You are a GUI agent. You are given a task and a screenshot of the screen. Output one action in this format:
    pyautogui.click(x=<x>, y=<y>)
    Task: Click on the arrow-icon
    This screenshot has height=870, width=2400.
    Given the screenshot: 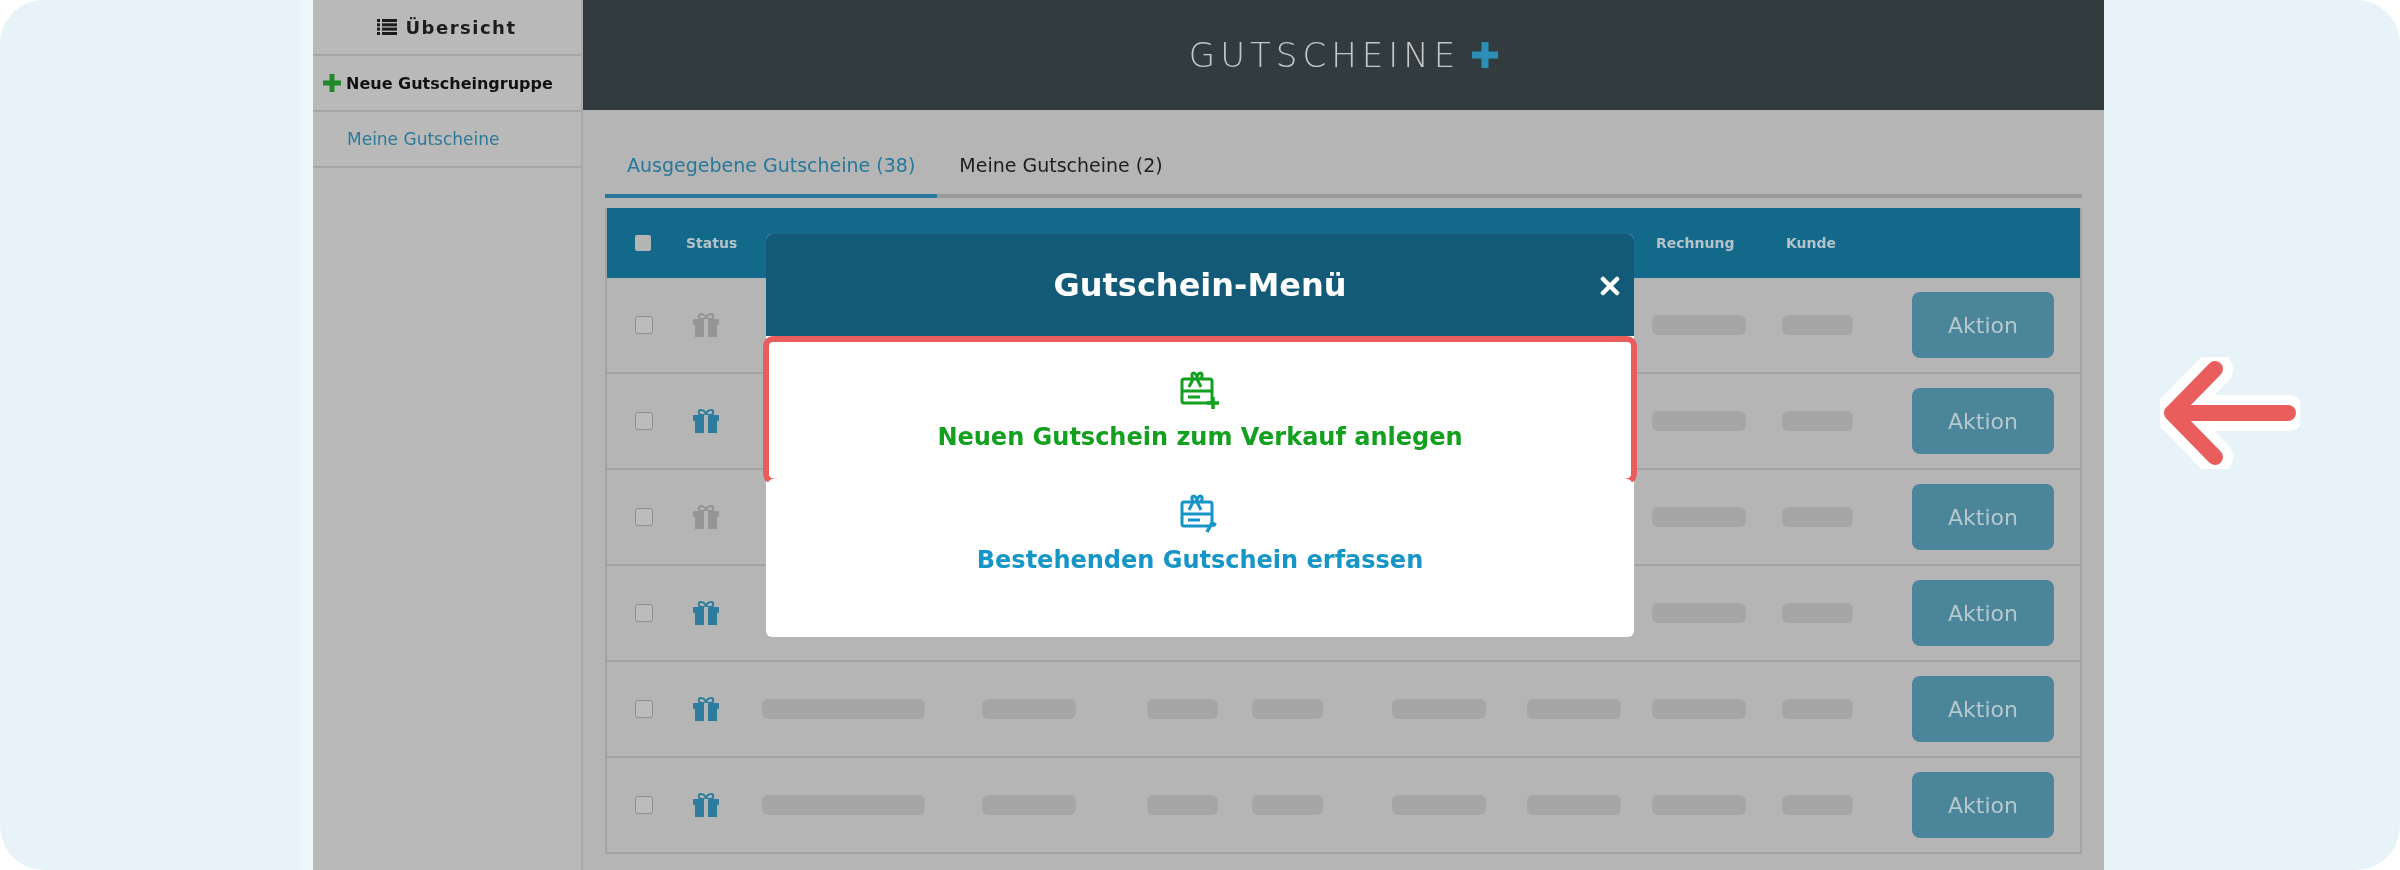 What is the action you would take?
    pyautogui.click(x=2230, y=413)
    